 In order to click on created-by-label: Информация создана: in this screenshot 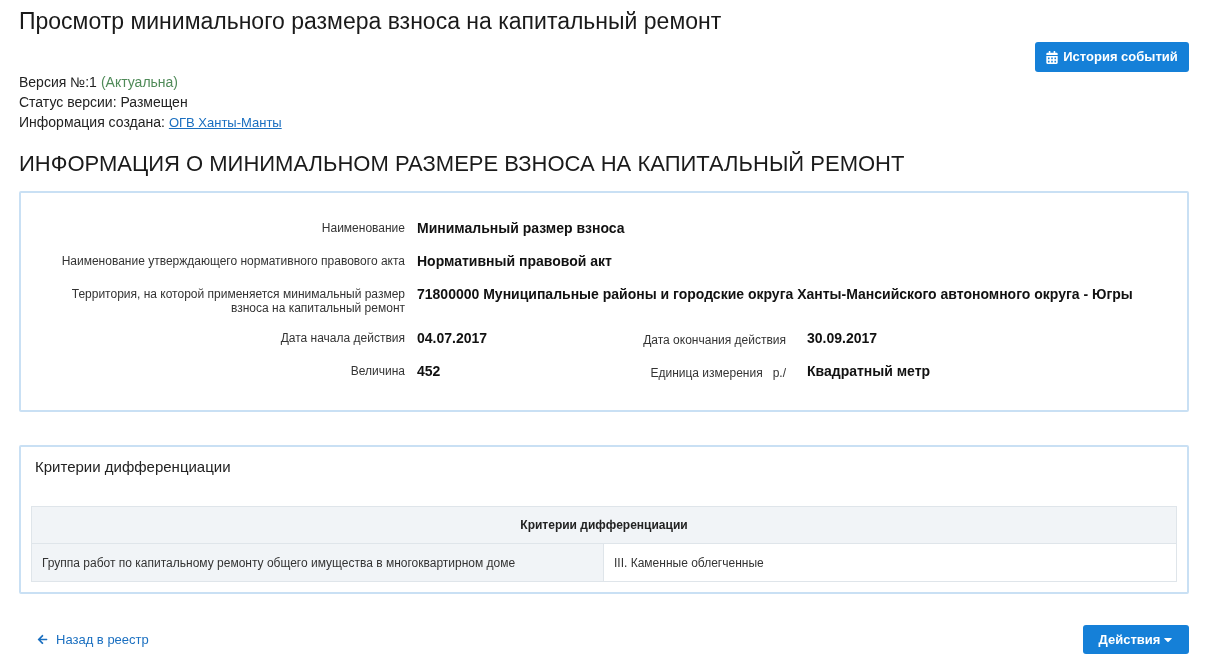, I will do `click(92, 122)`.